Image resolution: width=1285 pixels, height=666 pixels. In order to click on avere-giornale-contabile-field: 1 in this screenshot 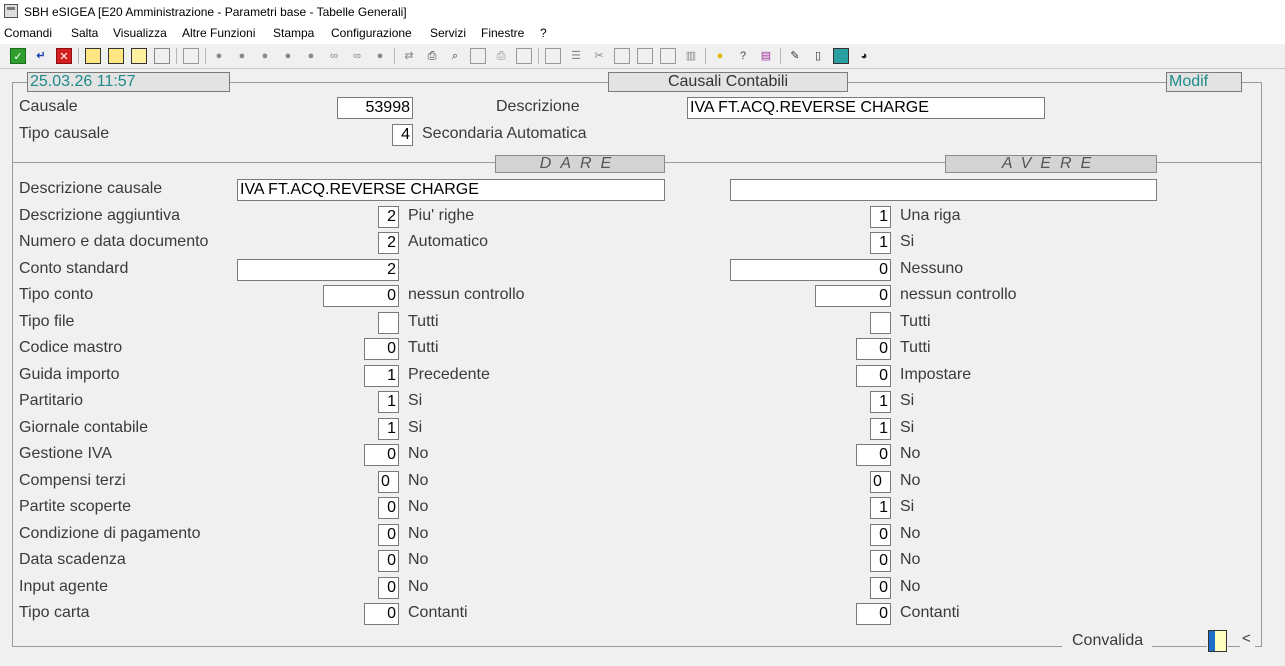, I will do `click(880, 429)`.